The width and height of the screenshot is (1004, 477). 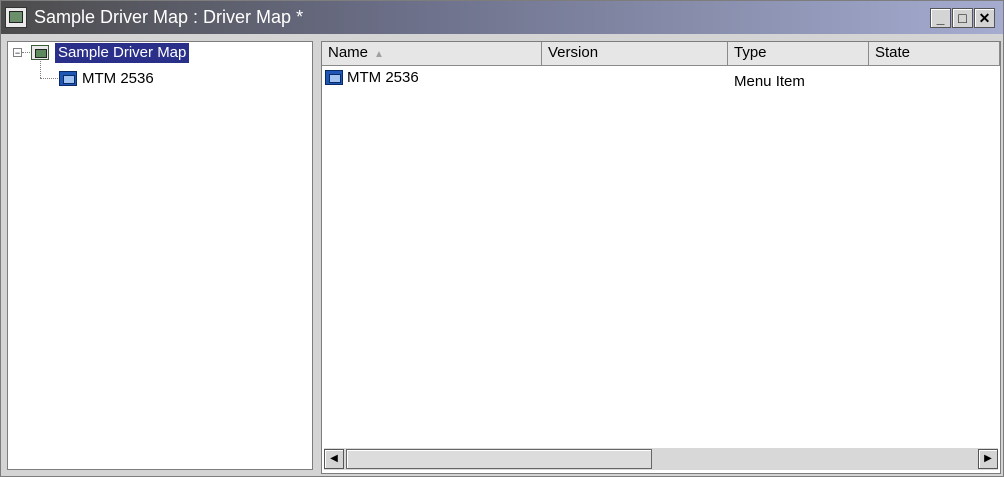 What do you see at coordinates (169, 17) in the screenshot?
I see `window-title: Sample Driver Map : Driver Map *` at bounding box center [169, 17].